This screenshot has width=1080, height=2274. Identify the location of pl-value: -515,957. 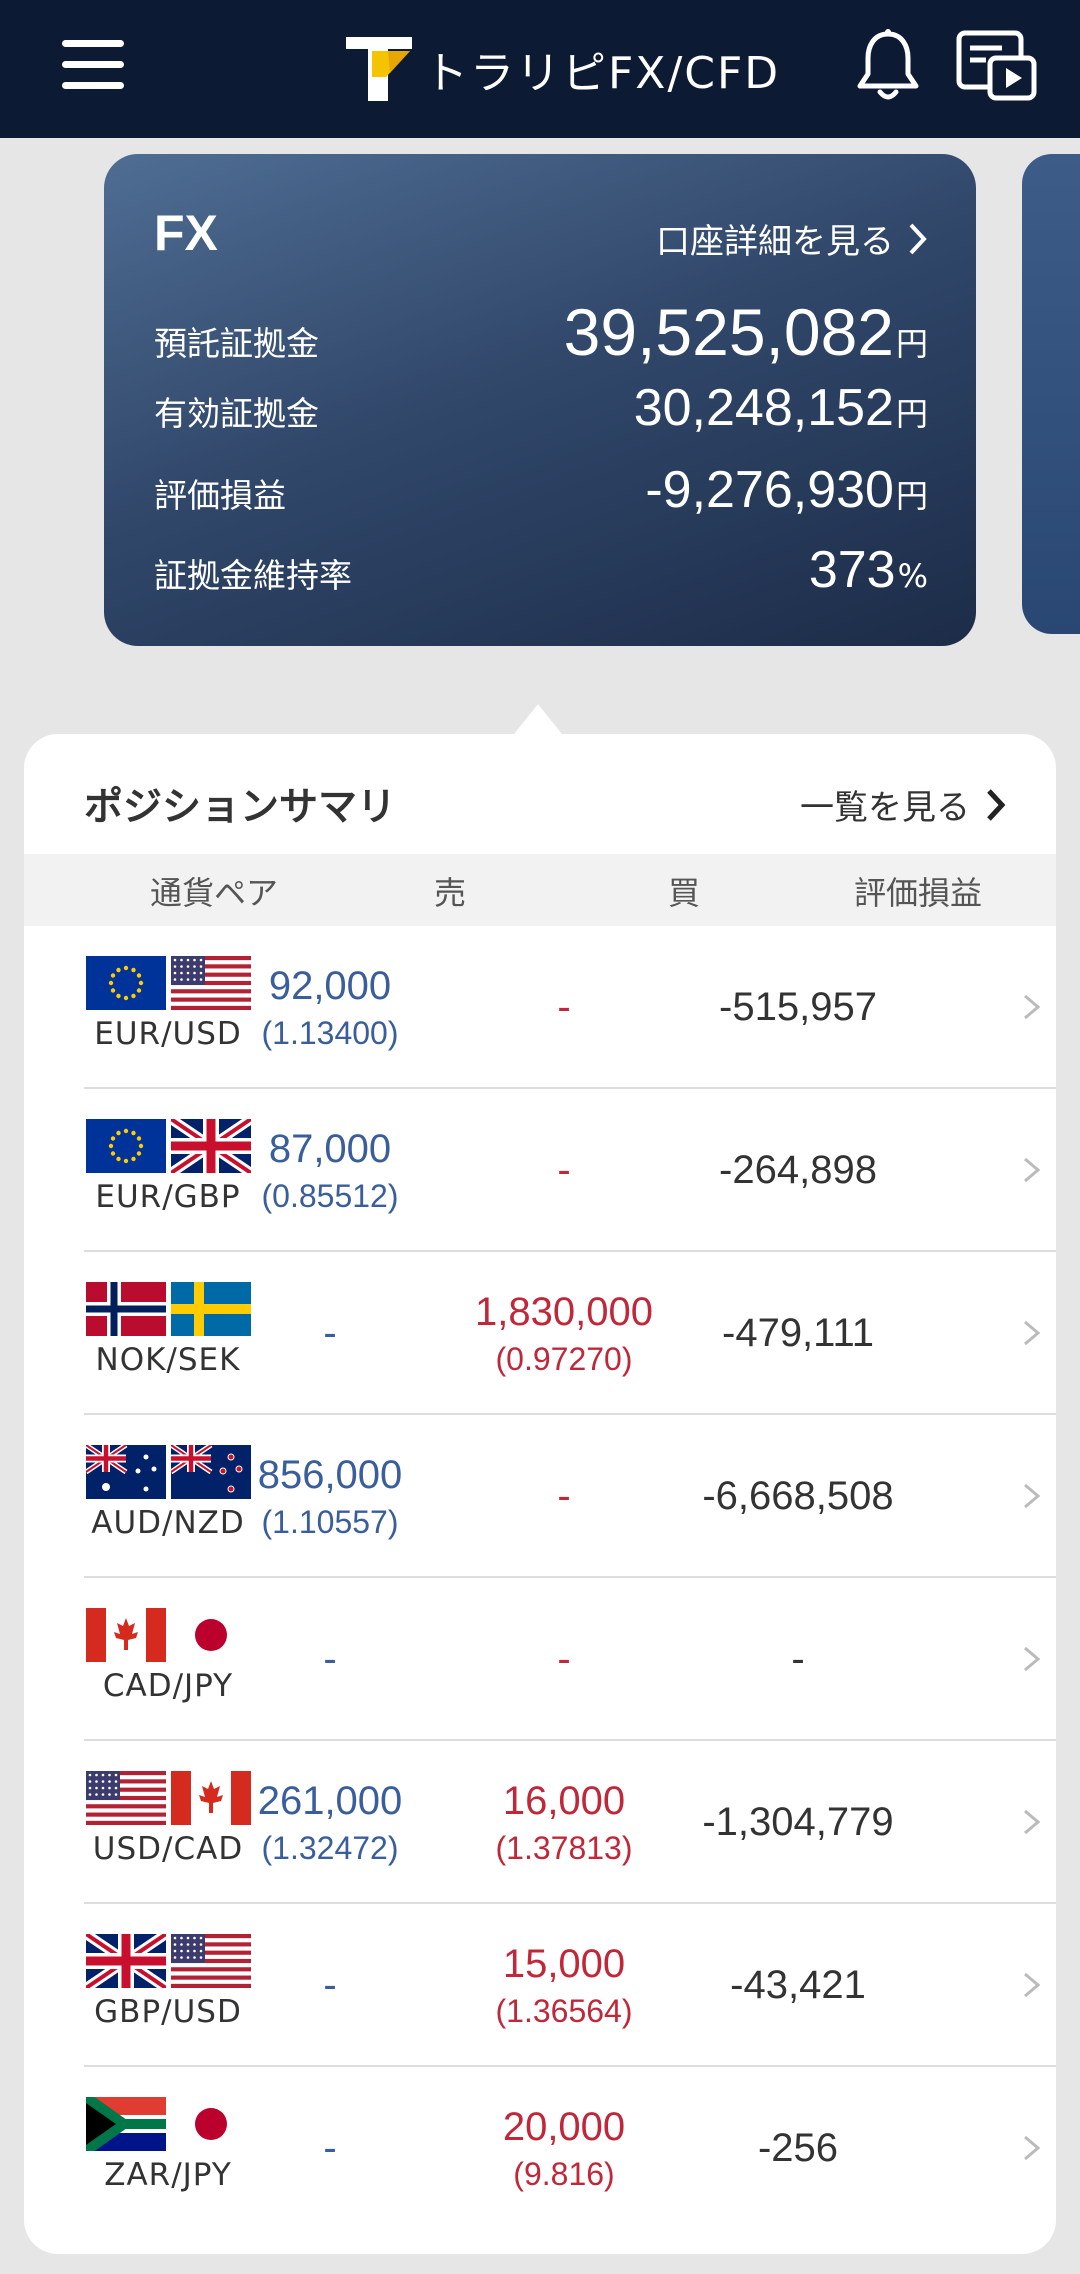
(798, 1007).